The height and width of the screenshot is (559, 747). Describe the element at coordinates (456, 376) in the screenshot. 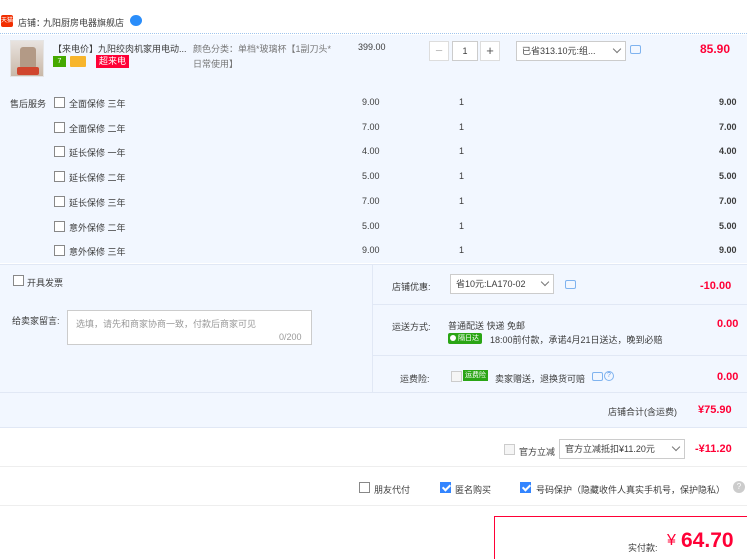

I see `shipping-insurance-checkbox` at that location.